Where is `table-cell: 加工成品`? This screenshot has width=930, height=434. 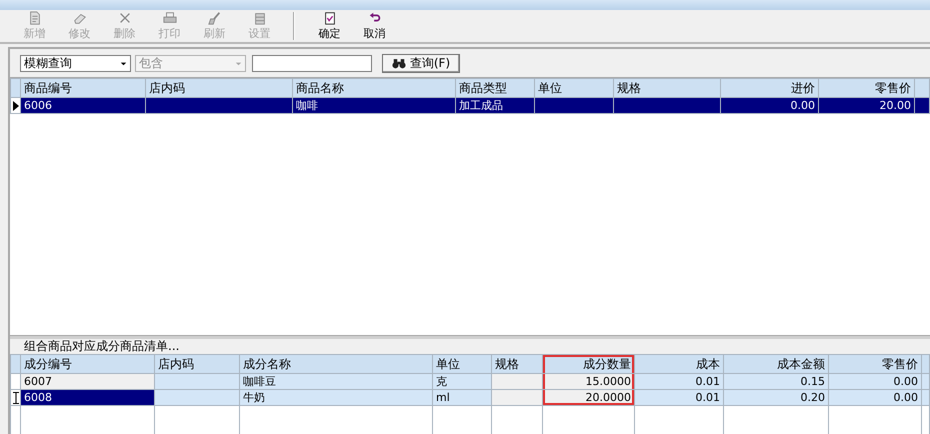 table-cell: 加工成品 is located at coordinates (481, 105).